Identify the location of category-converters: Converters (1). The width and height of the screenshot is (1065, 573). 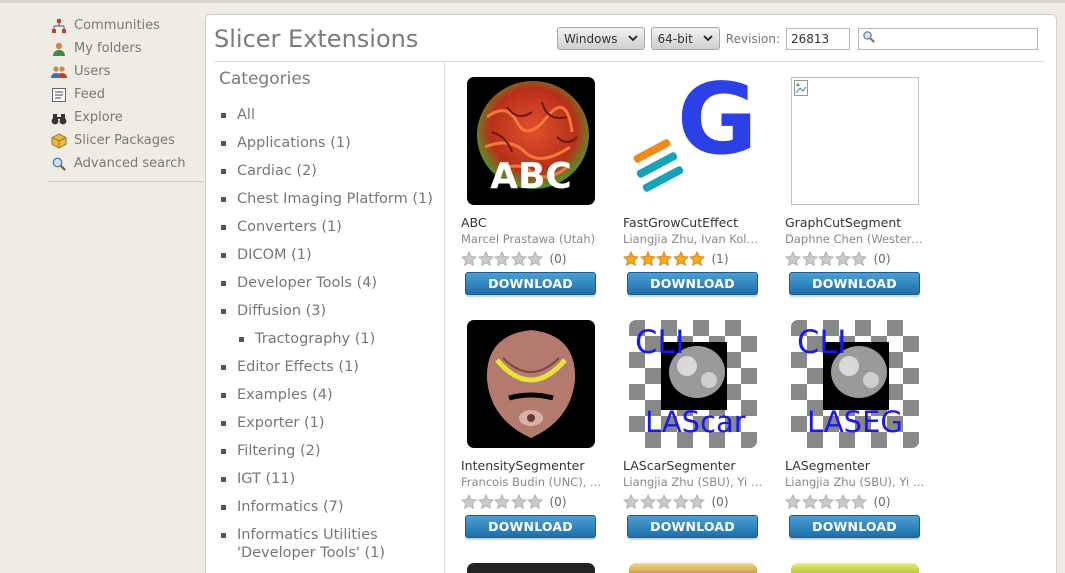
(330, 227).